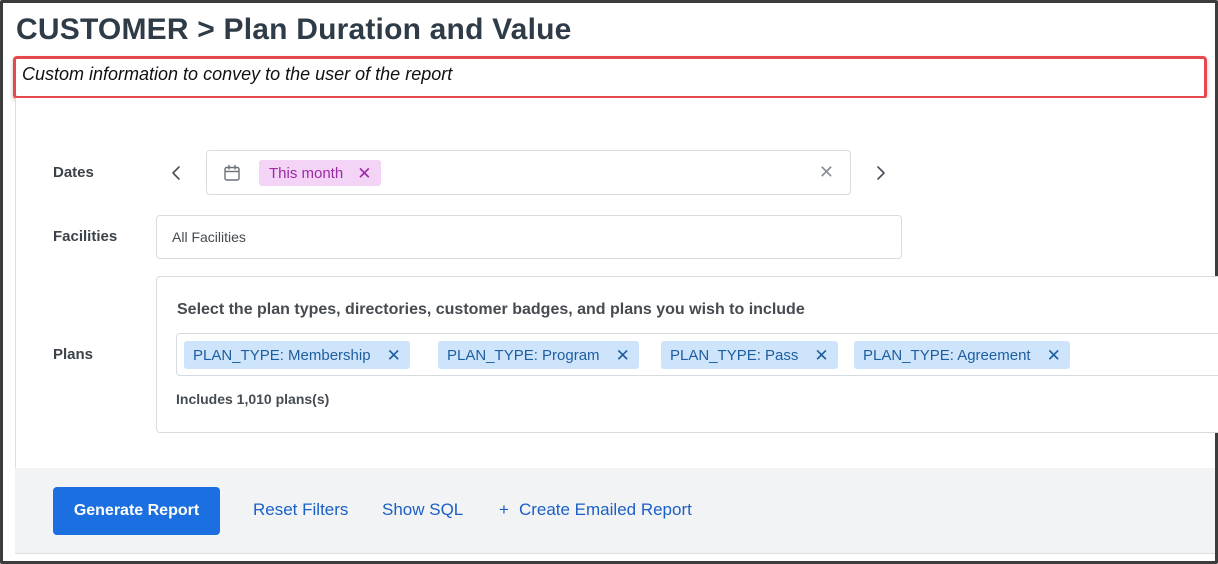 The image size is (1218, 564). What do you see at coordinates (422, 510) in the screenshot?
I see `show-sql-button: Show SQL` at bounding box center [422, 510].